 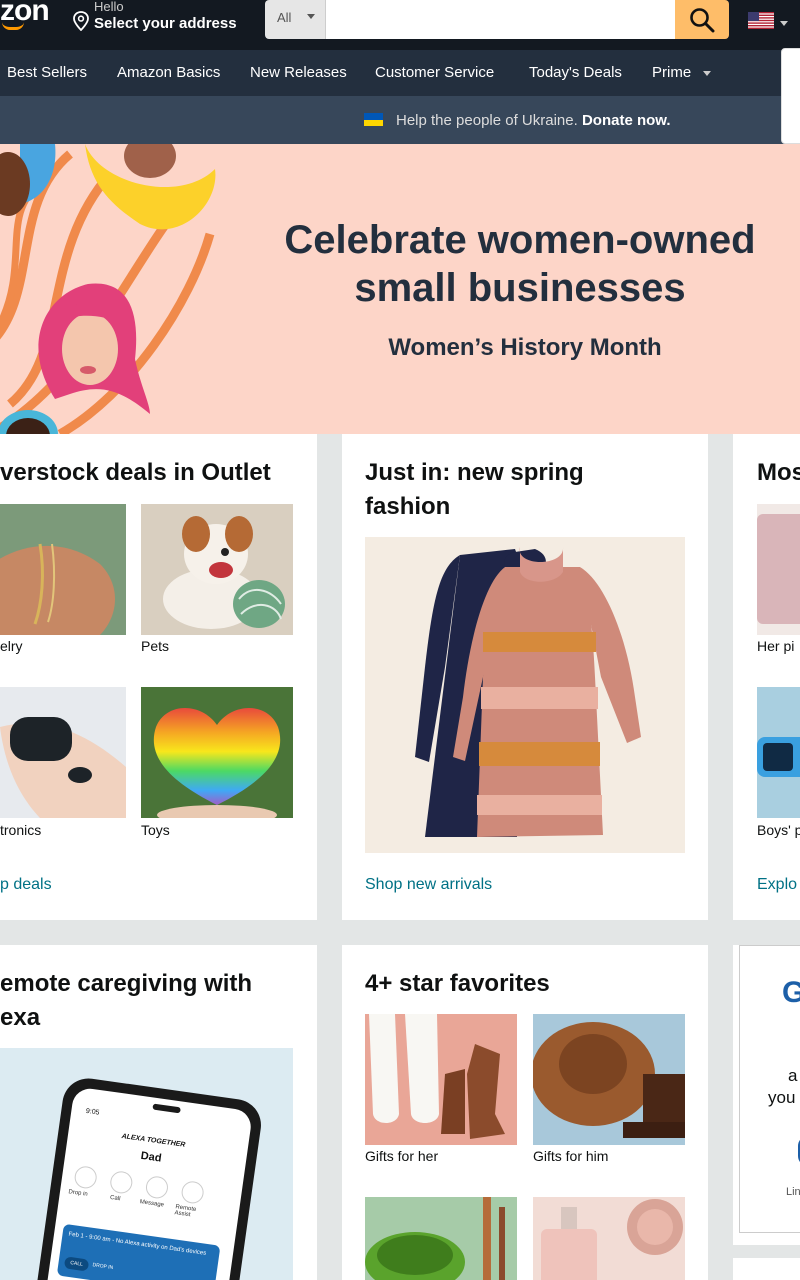 I want to click on hero-title-line2: small businesses, so click(x=520, y=288).